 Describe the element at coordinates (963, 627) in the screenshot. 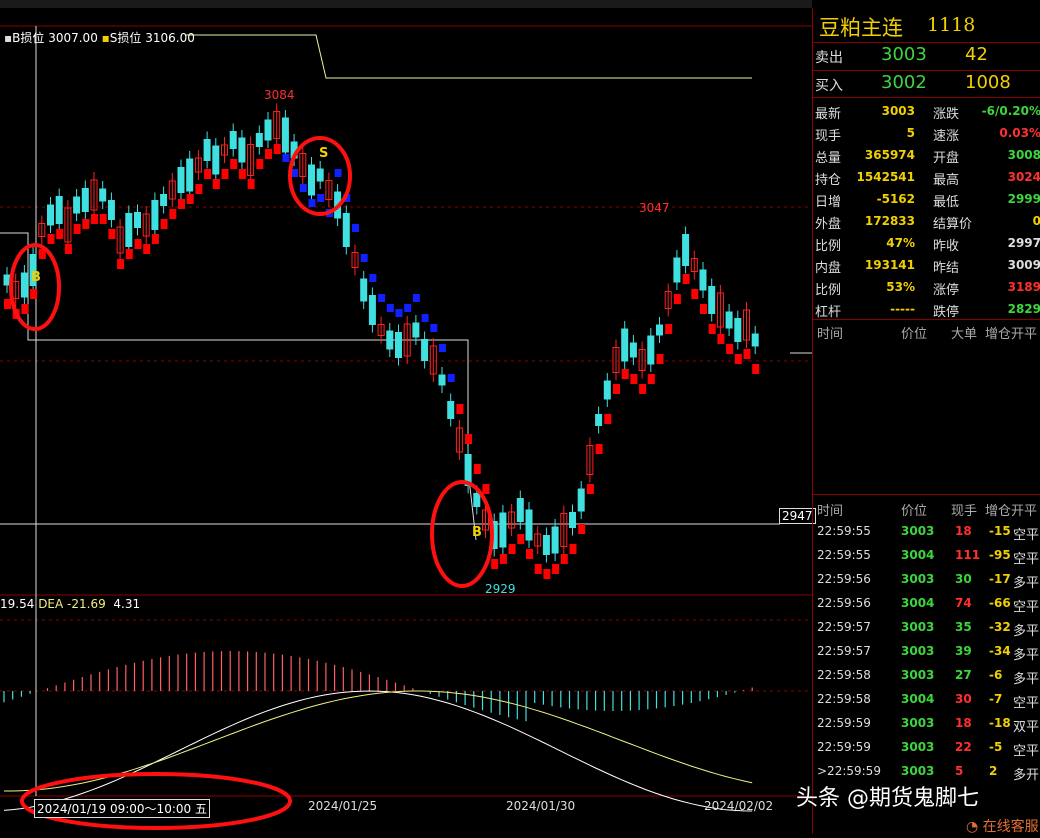

I see `tick-vol: 35` at that location.